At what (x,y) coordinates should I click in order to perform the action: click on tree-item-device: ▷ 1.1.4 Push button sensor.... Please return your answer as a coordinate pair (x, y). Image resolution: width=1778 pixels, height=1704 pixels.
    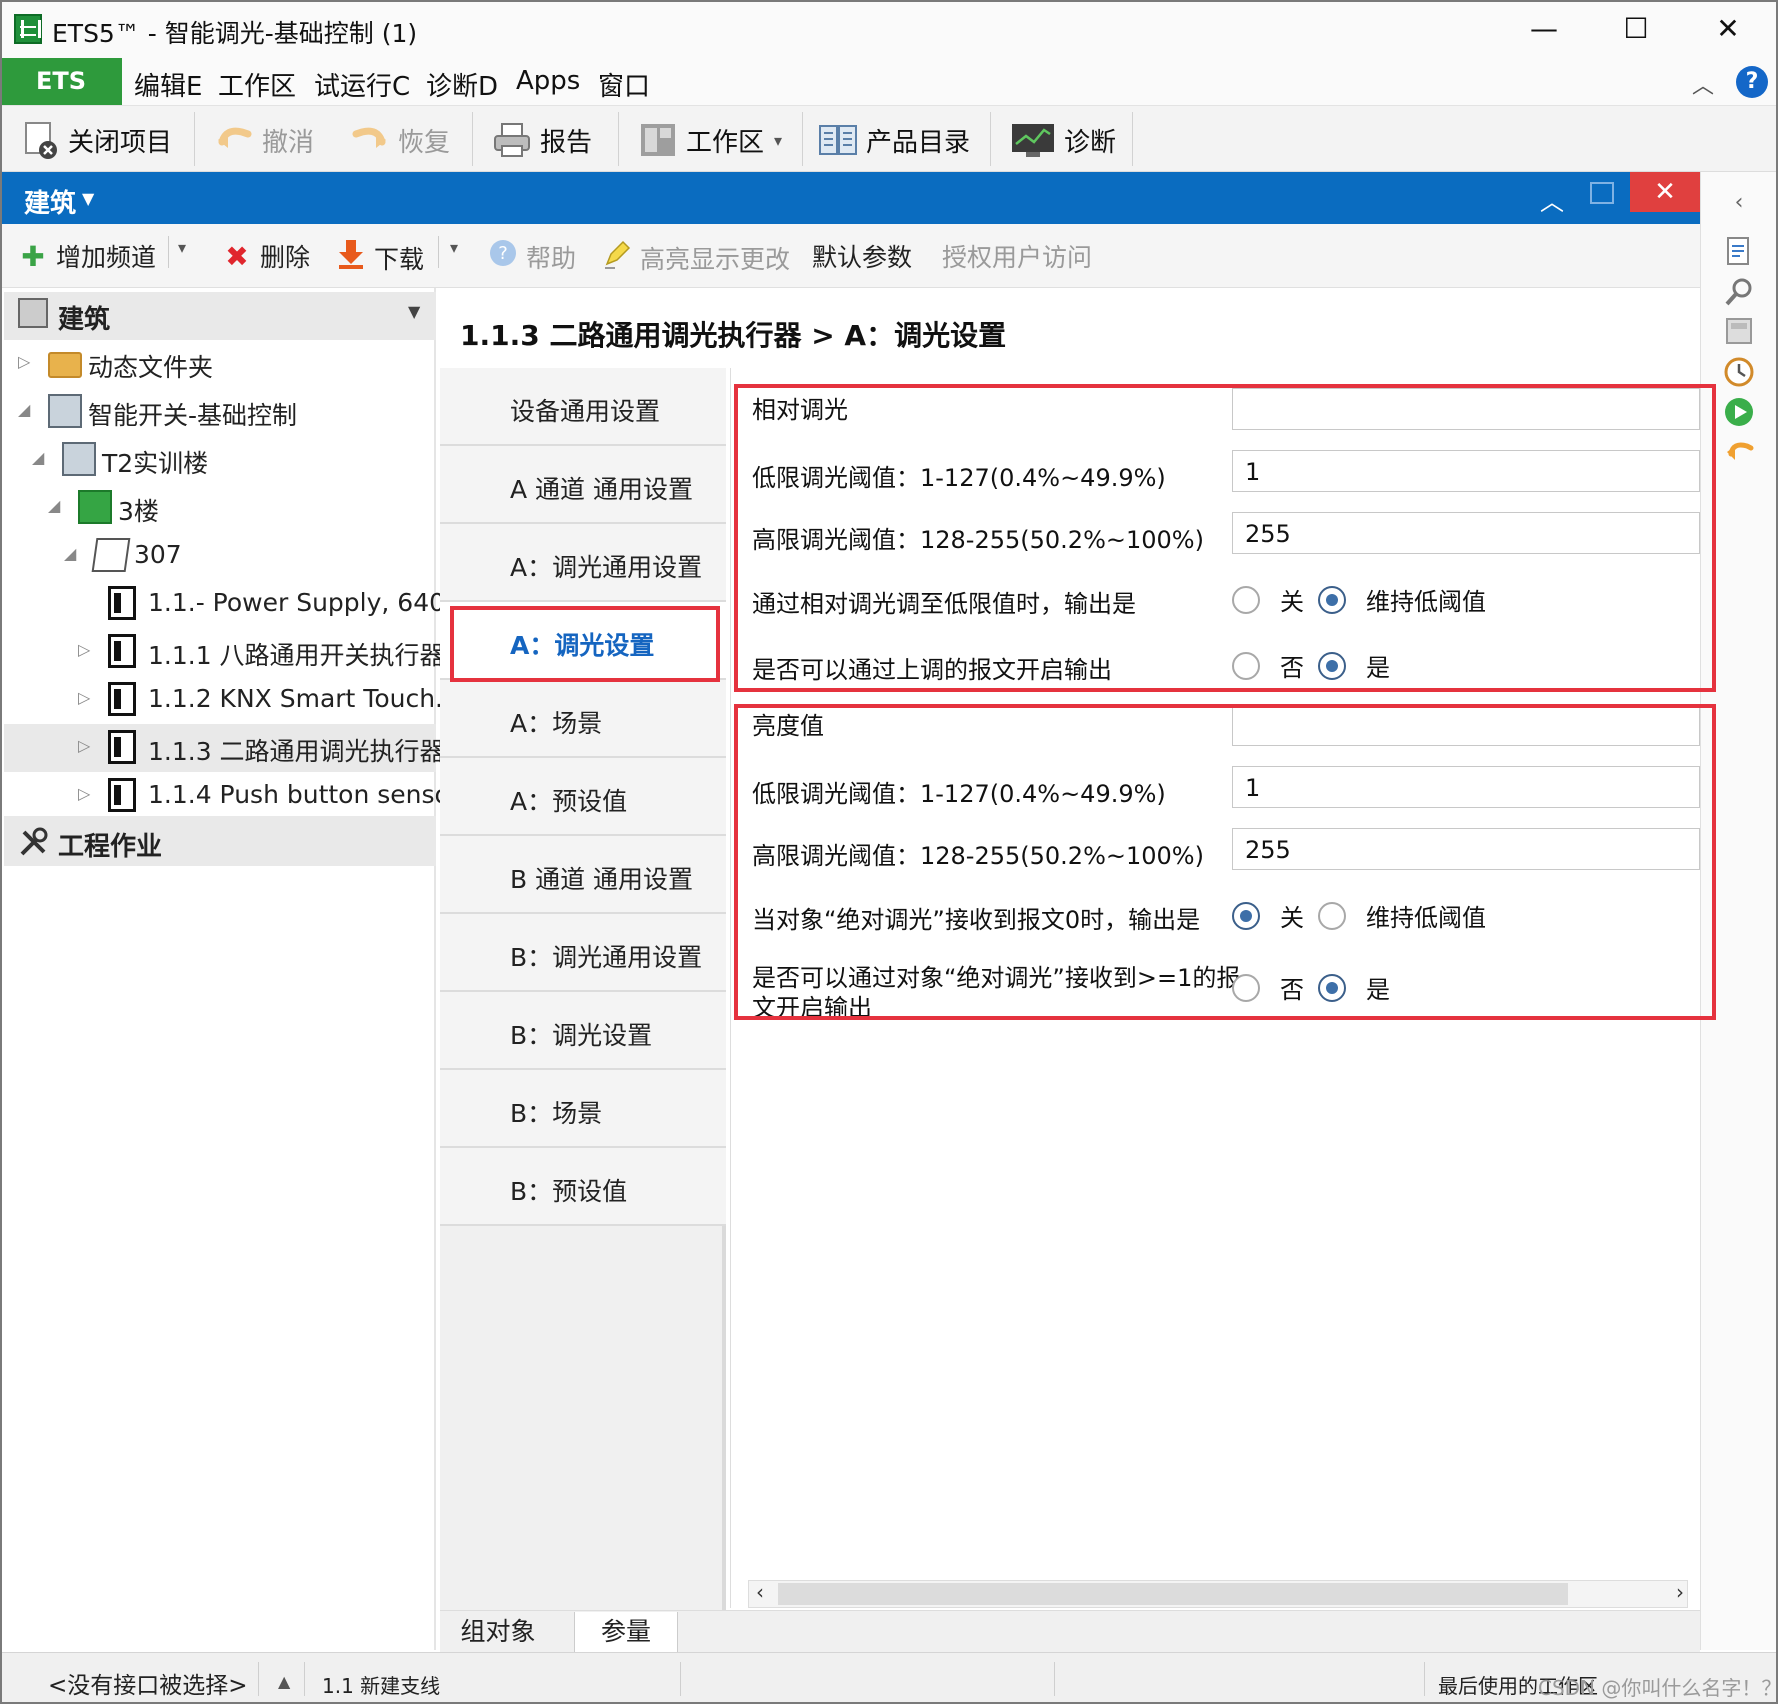
    Looking at the image, I should click on (243, 796).